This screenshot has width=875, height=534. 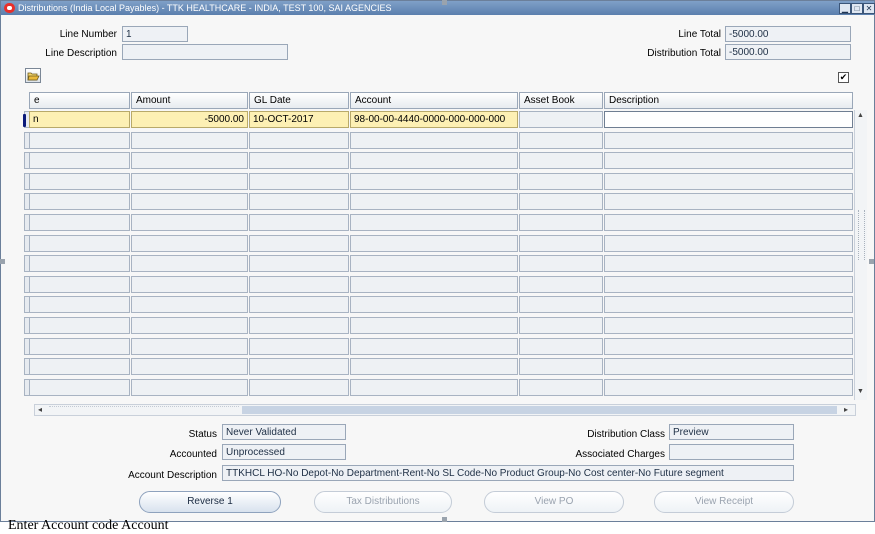 I want to click on resize-handle-bottom, so click(x=444, y=519).